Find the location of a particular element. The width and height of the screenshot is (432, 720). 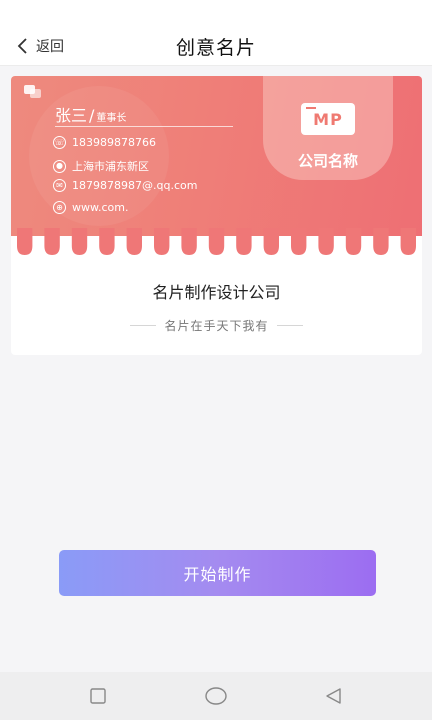

website: www.com. is located at coordinates (100, 207).